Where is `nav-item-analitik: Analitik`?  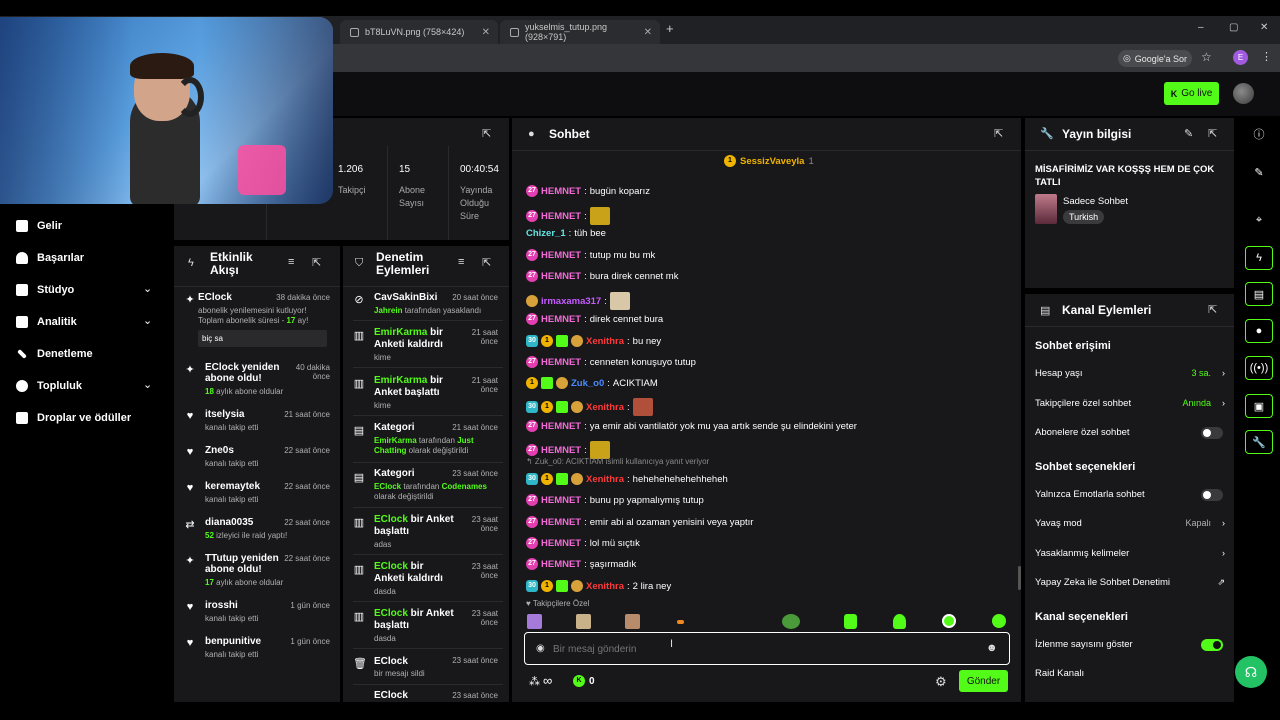 nav-item-analitik: Analitik is located at coordinates (46, 322).